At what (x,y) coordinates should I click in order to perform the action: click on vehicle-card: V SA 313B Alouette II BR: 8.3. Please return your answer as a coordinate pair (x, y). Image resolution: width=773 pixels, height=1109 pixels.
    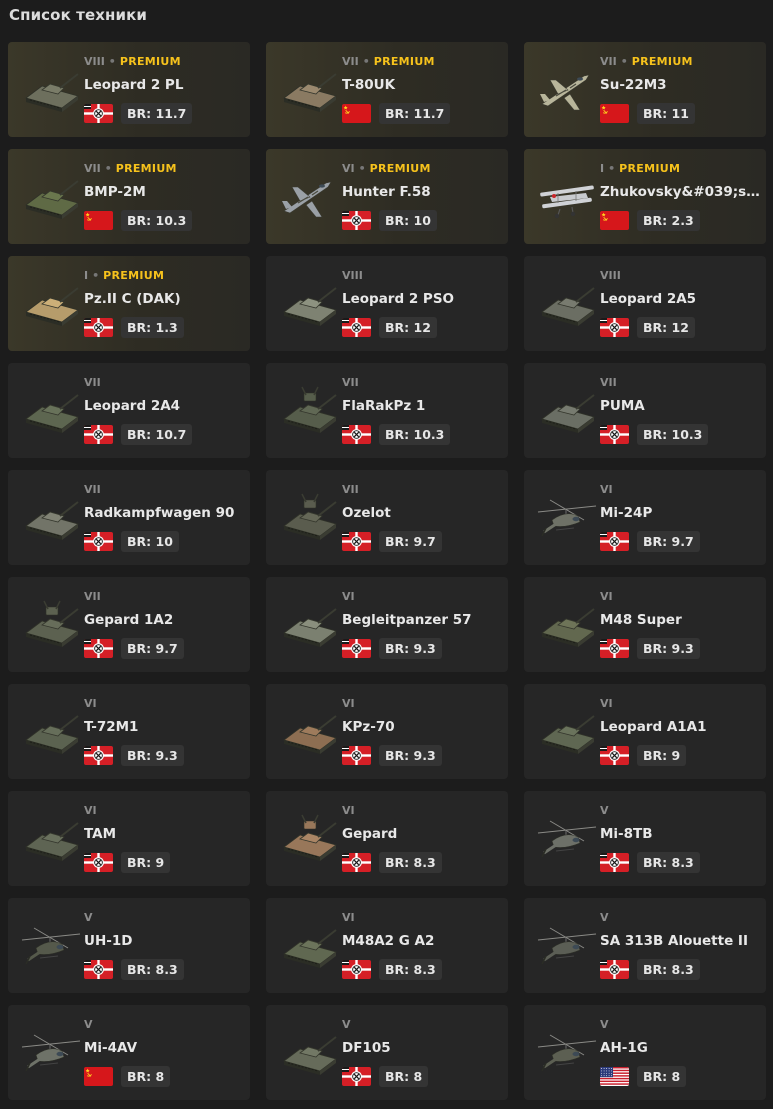
    Looking at the image, I should click on (645, 945).